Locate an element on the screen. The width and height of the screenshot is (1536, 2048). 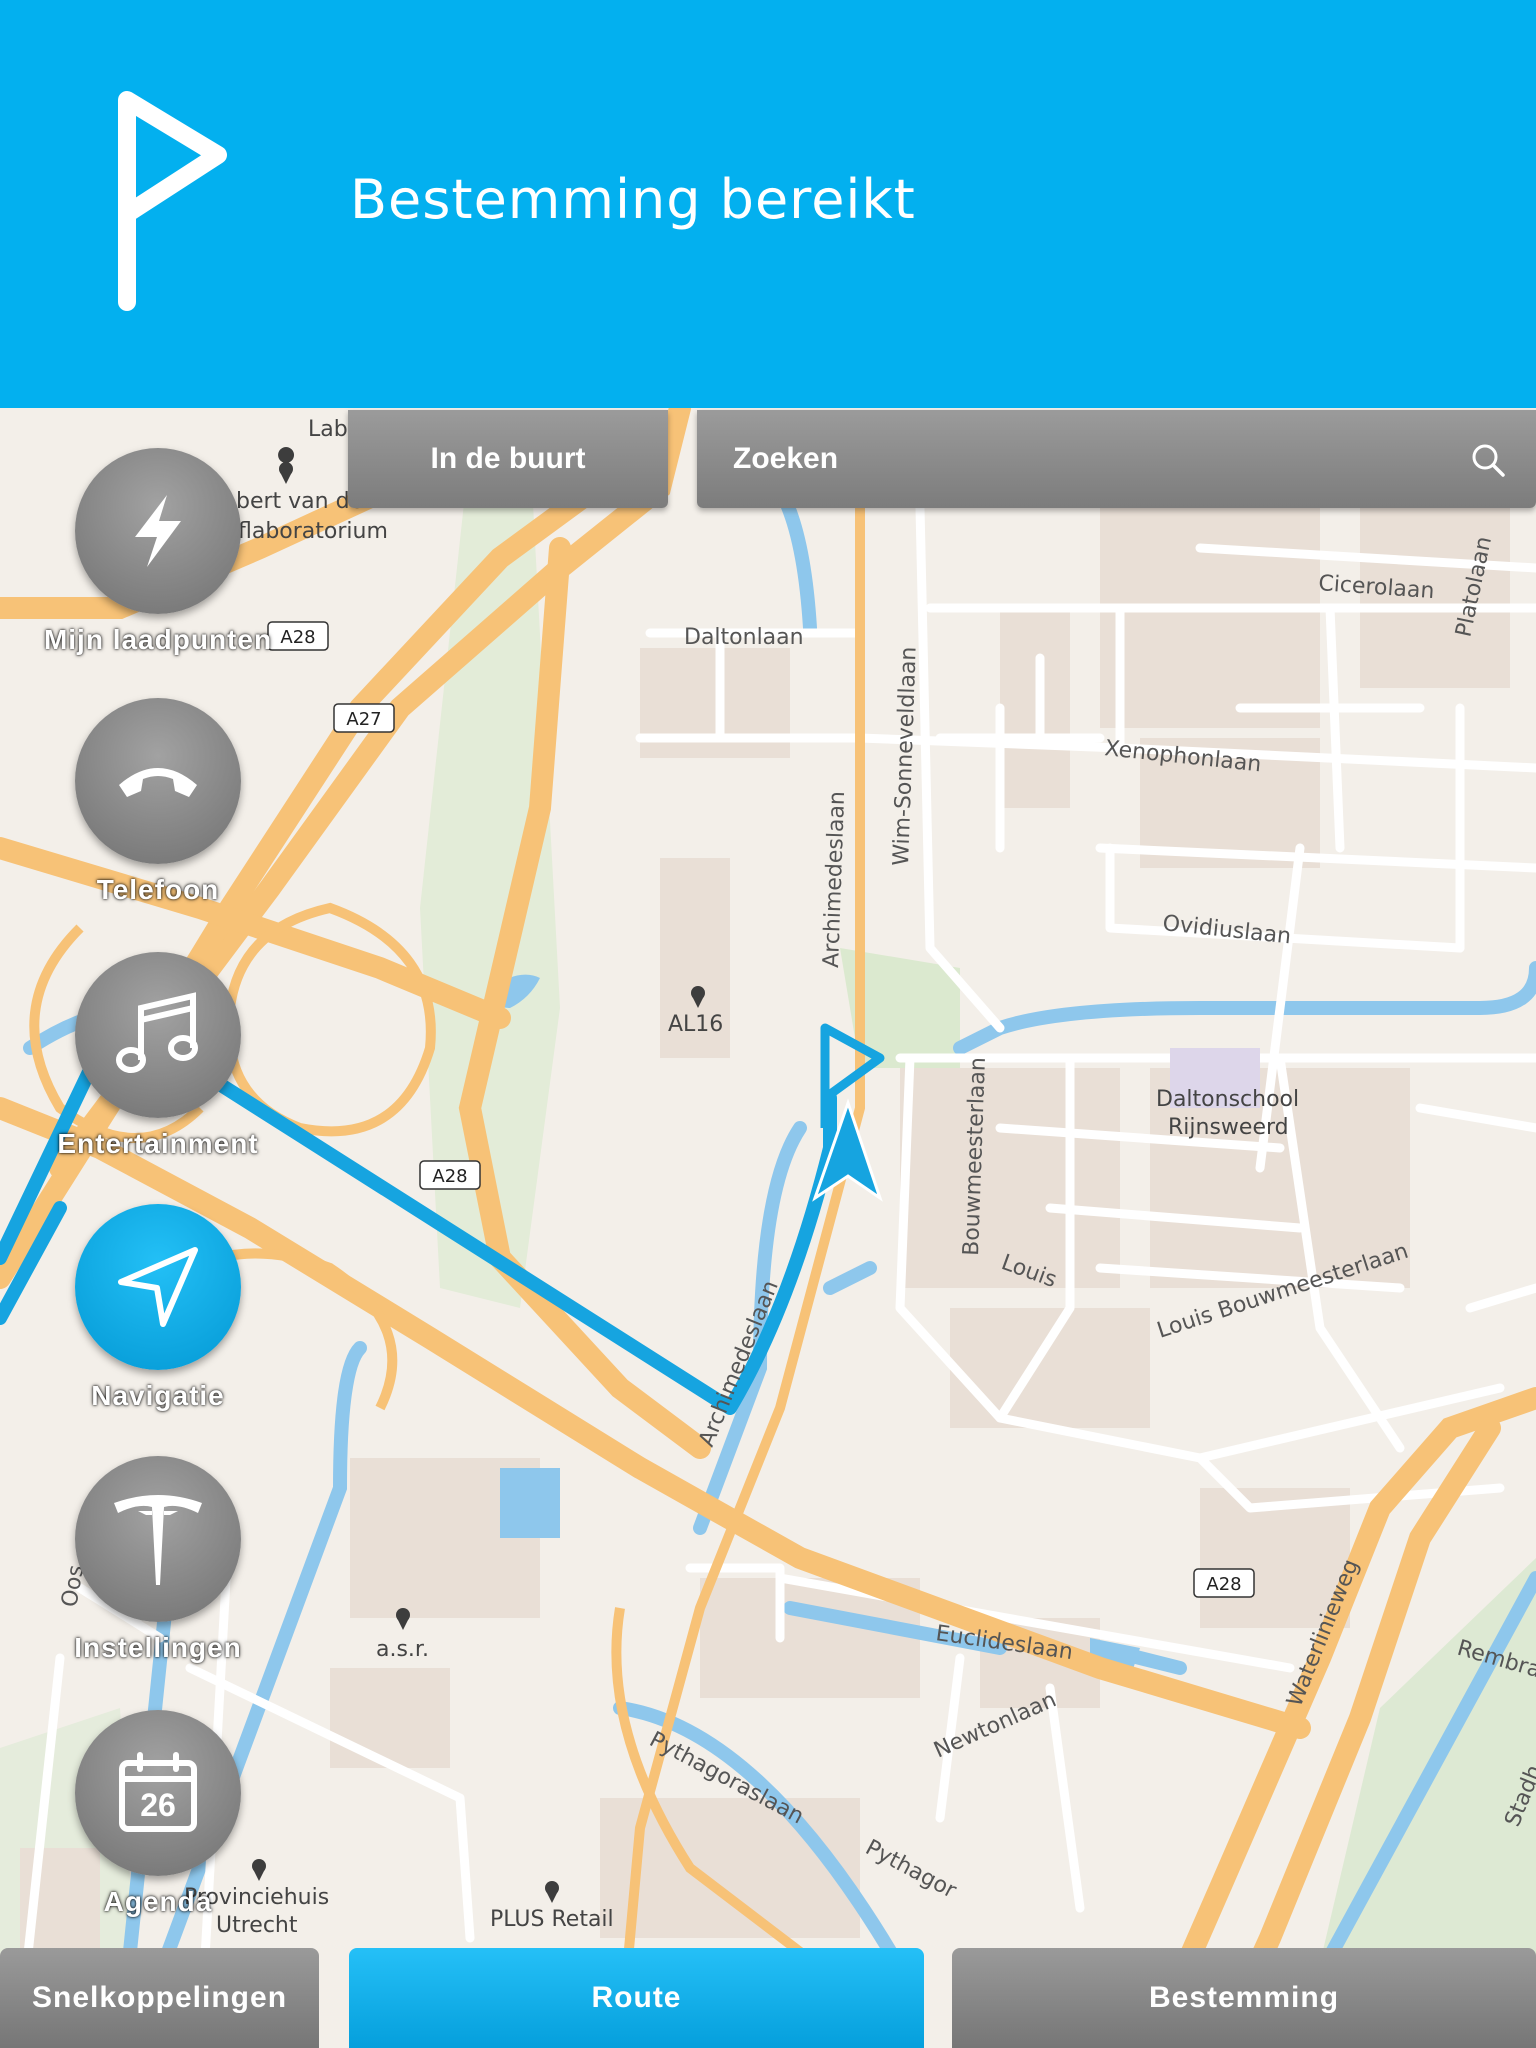
poi-label: a.s.r. is located at coordinates (402, 1649).